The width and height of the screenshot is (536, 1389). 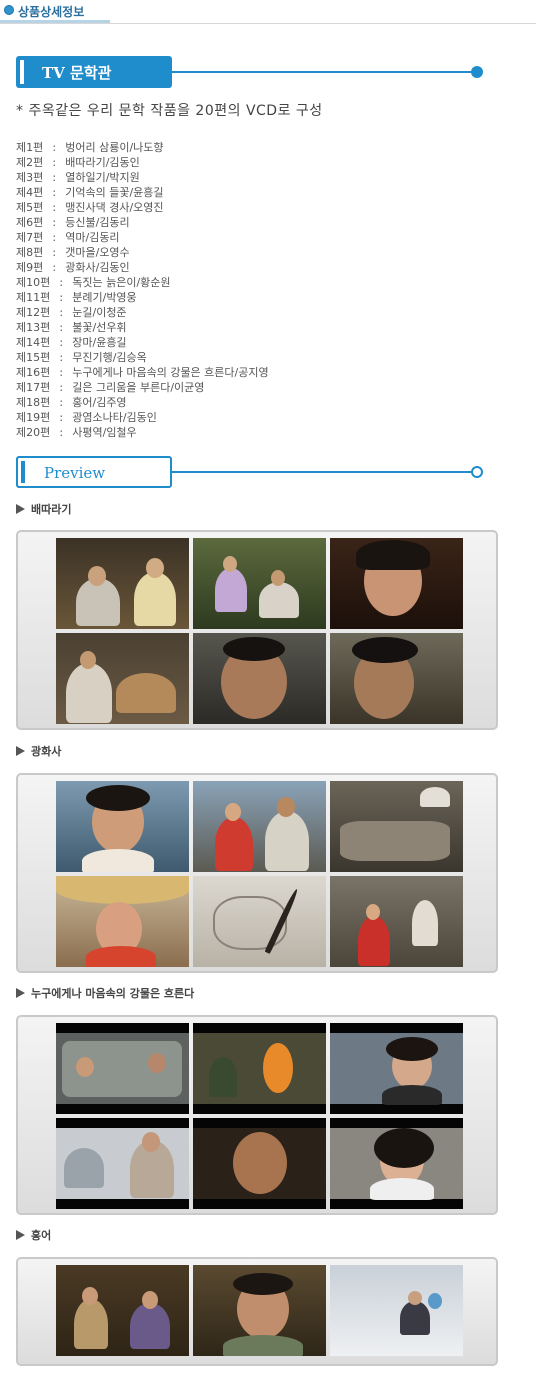 I want to click on list-item: 제12편: 눈길/이청준, so click(x=71, y=312).